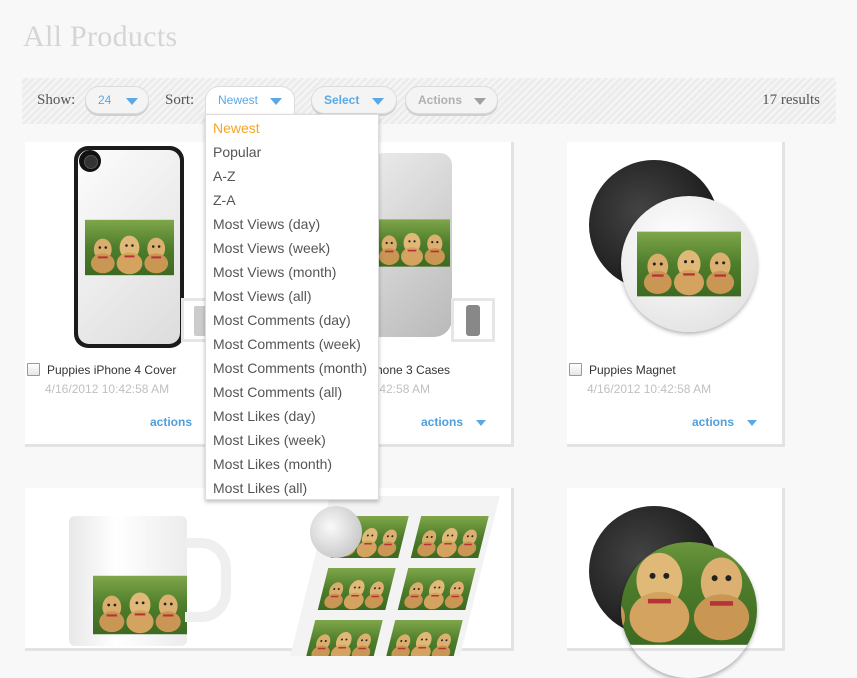 The width and height of the screenshot is (857, 678). What do you see at coordinates (56, 100) in the screenshot?
I see `show-label: Show:` at bounding box center [56, 100].